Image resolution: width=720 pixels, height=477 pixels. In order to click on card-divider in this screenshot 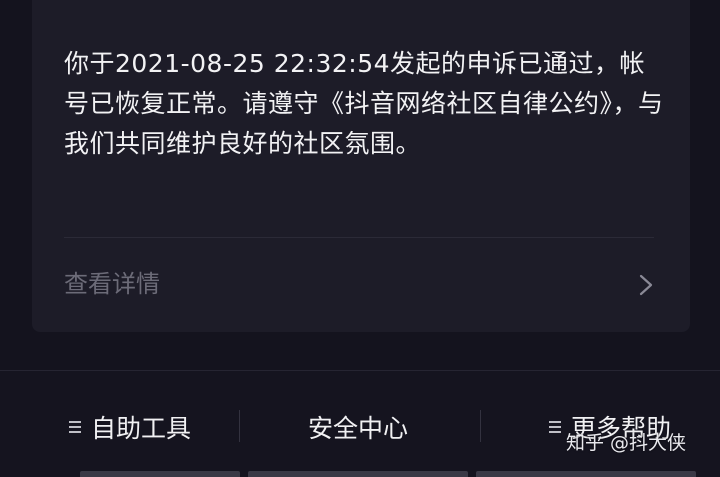, I will do `click(359, 237)`.